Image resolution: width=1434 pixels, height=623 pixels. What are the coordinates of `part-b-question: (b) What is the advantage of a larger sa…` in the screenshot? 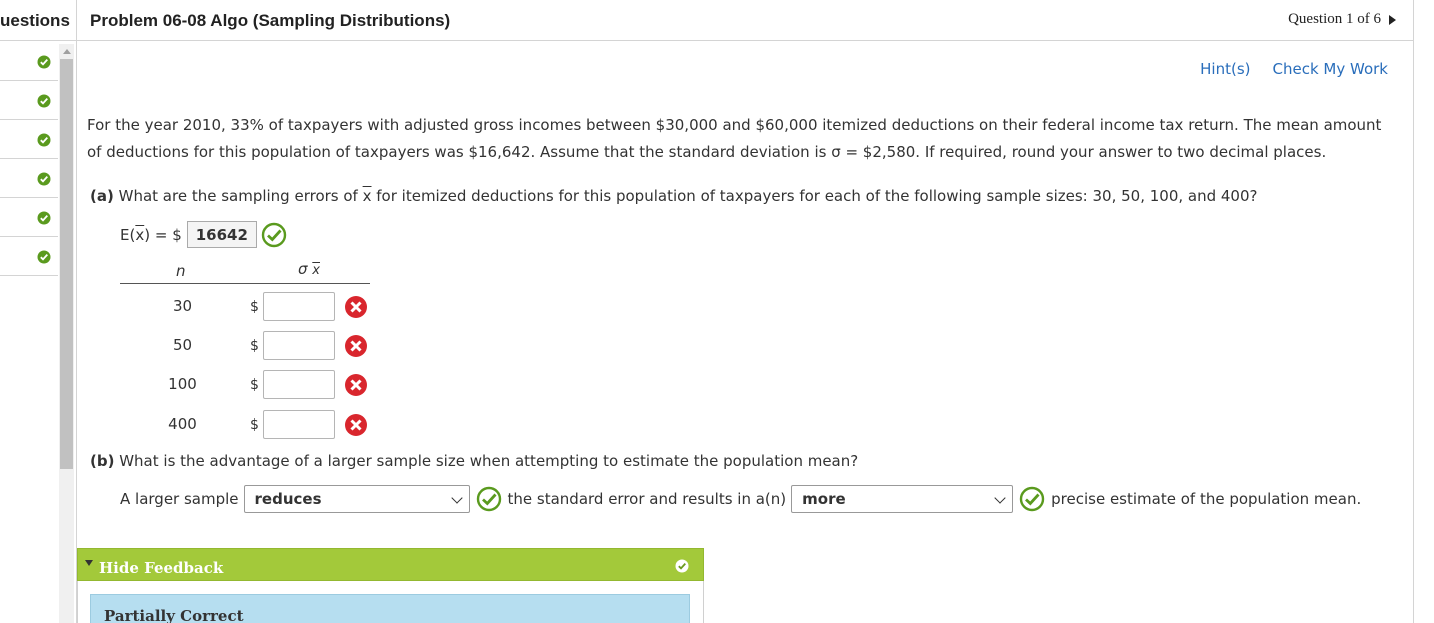 It's located at (474, 461).